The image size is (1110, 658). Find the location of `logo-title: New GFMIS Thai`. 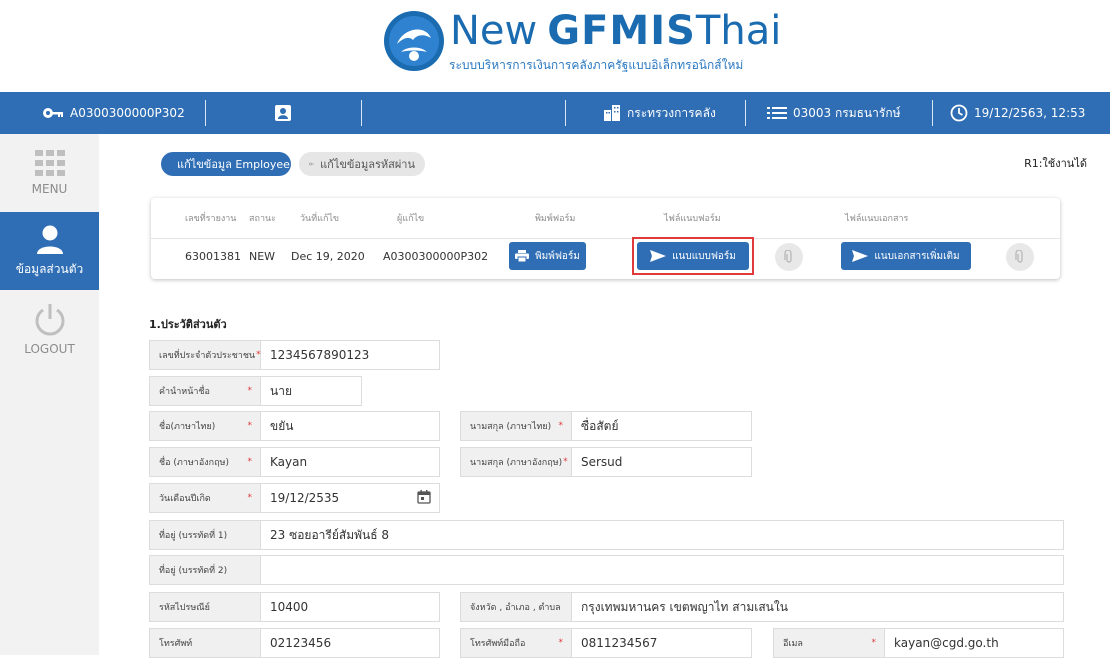

logo-title: New GFMIS Thai is located at coordinates (615, 31).